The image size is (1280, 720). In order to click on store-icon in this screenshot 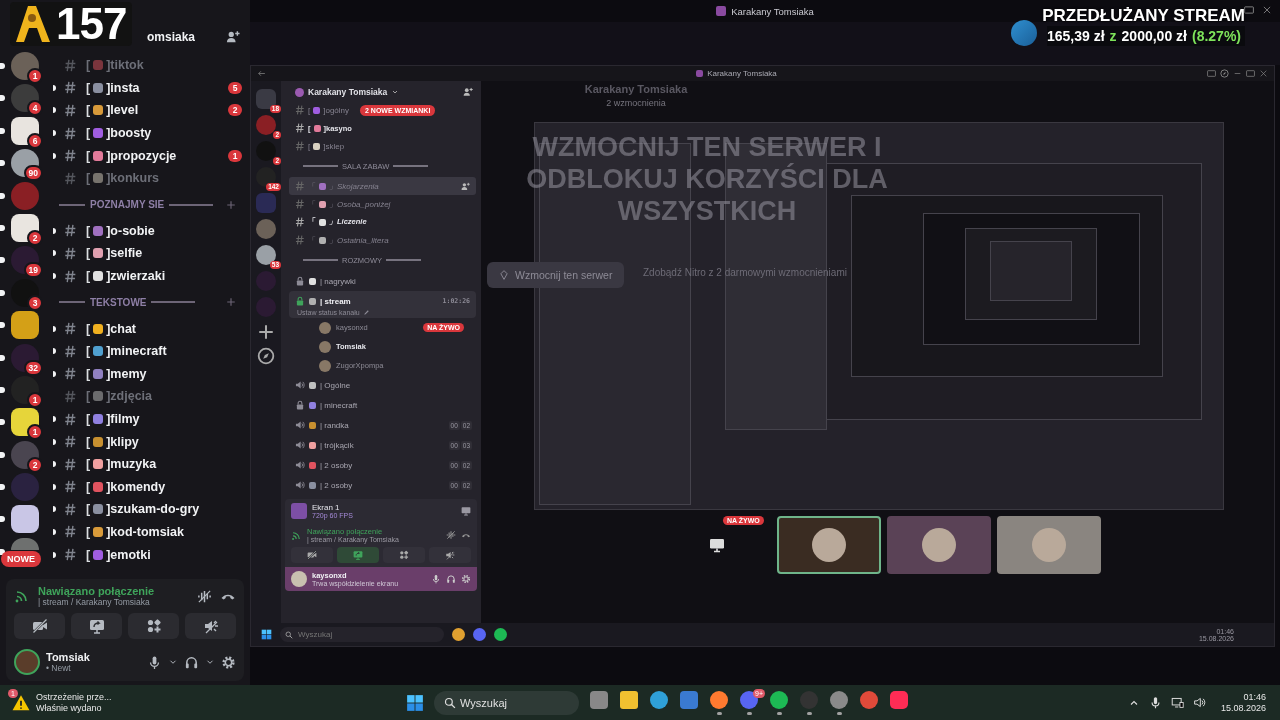, I will do `click(689, 699)`.